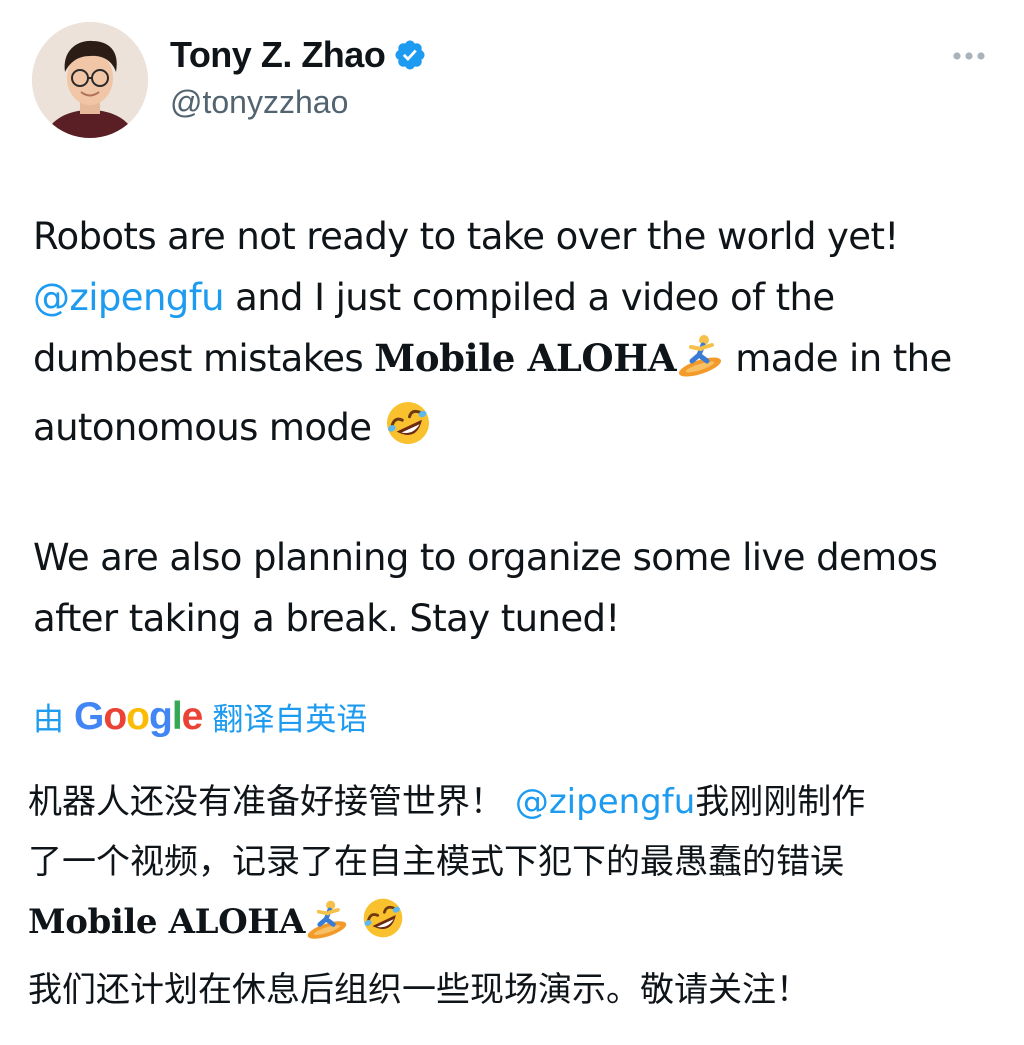  I want to click on more-dots-icon, so click(969, 56).